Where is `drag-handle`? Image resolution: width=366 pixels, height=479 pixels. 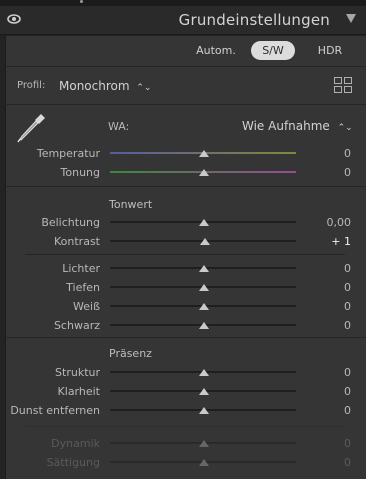
drag-handle is located at coordinates (81, 1).